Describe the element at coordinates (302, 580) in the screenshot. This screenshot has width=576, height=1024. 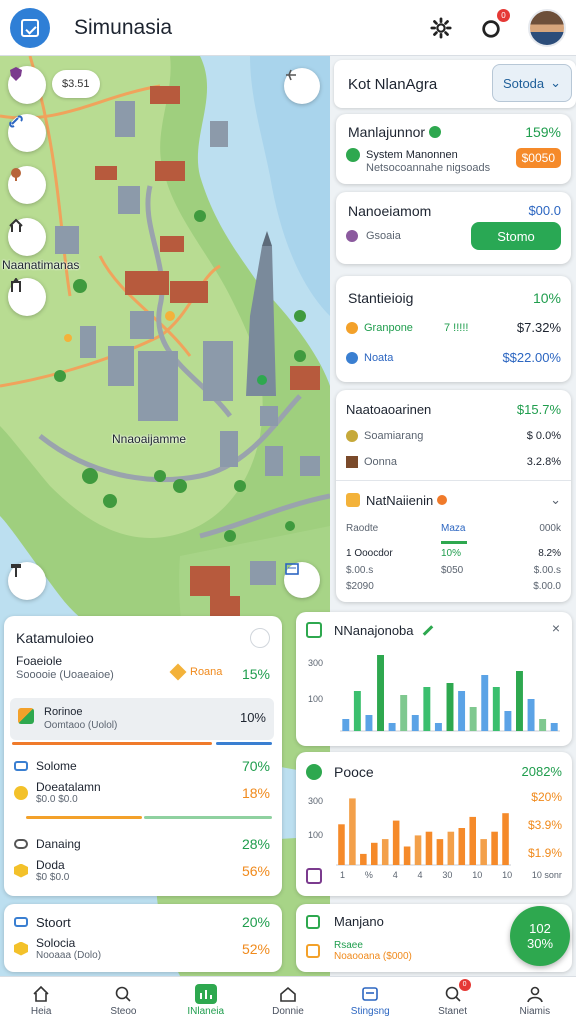
I see `layers-icon` at that location.